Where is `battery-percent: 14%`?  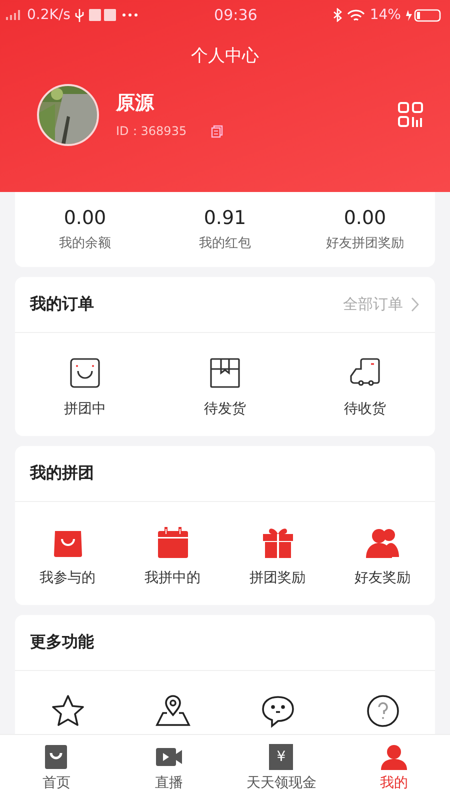 battery-percent: 14% is located at coordinates (385, 15).